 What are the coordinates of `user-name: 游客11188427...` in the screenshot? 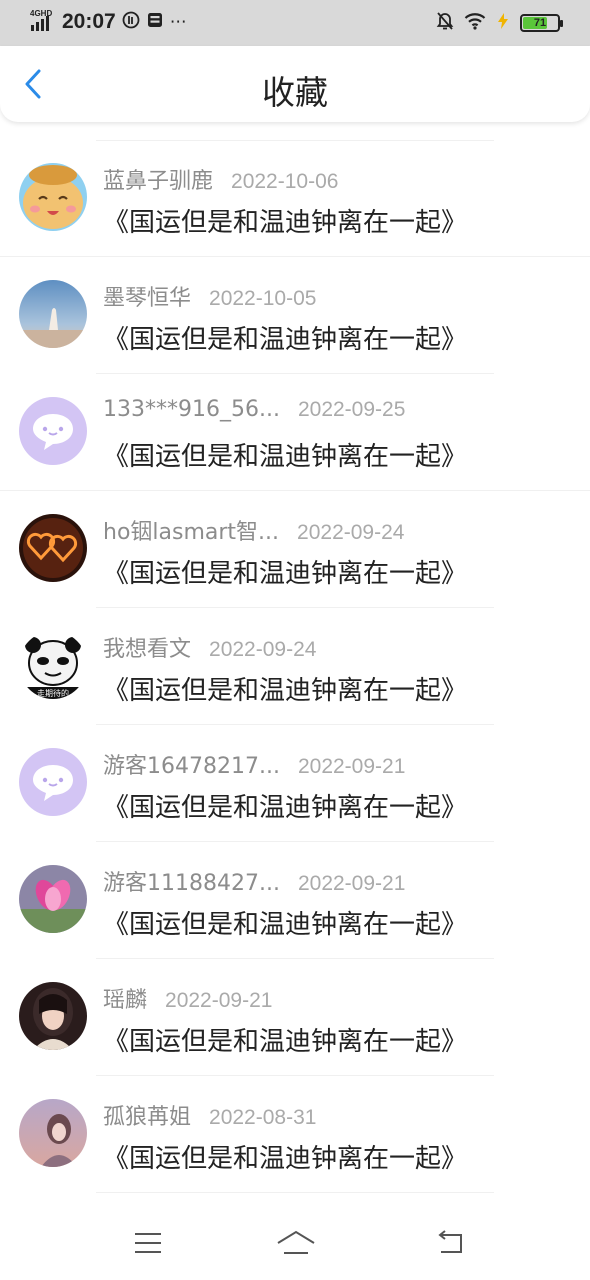 It's located at (191, 883).